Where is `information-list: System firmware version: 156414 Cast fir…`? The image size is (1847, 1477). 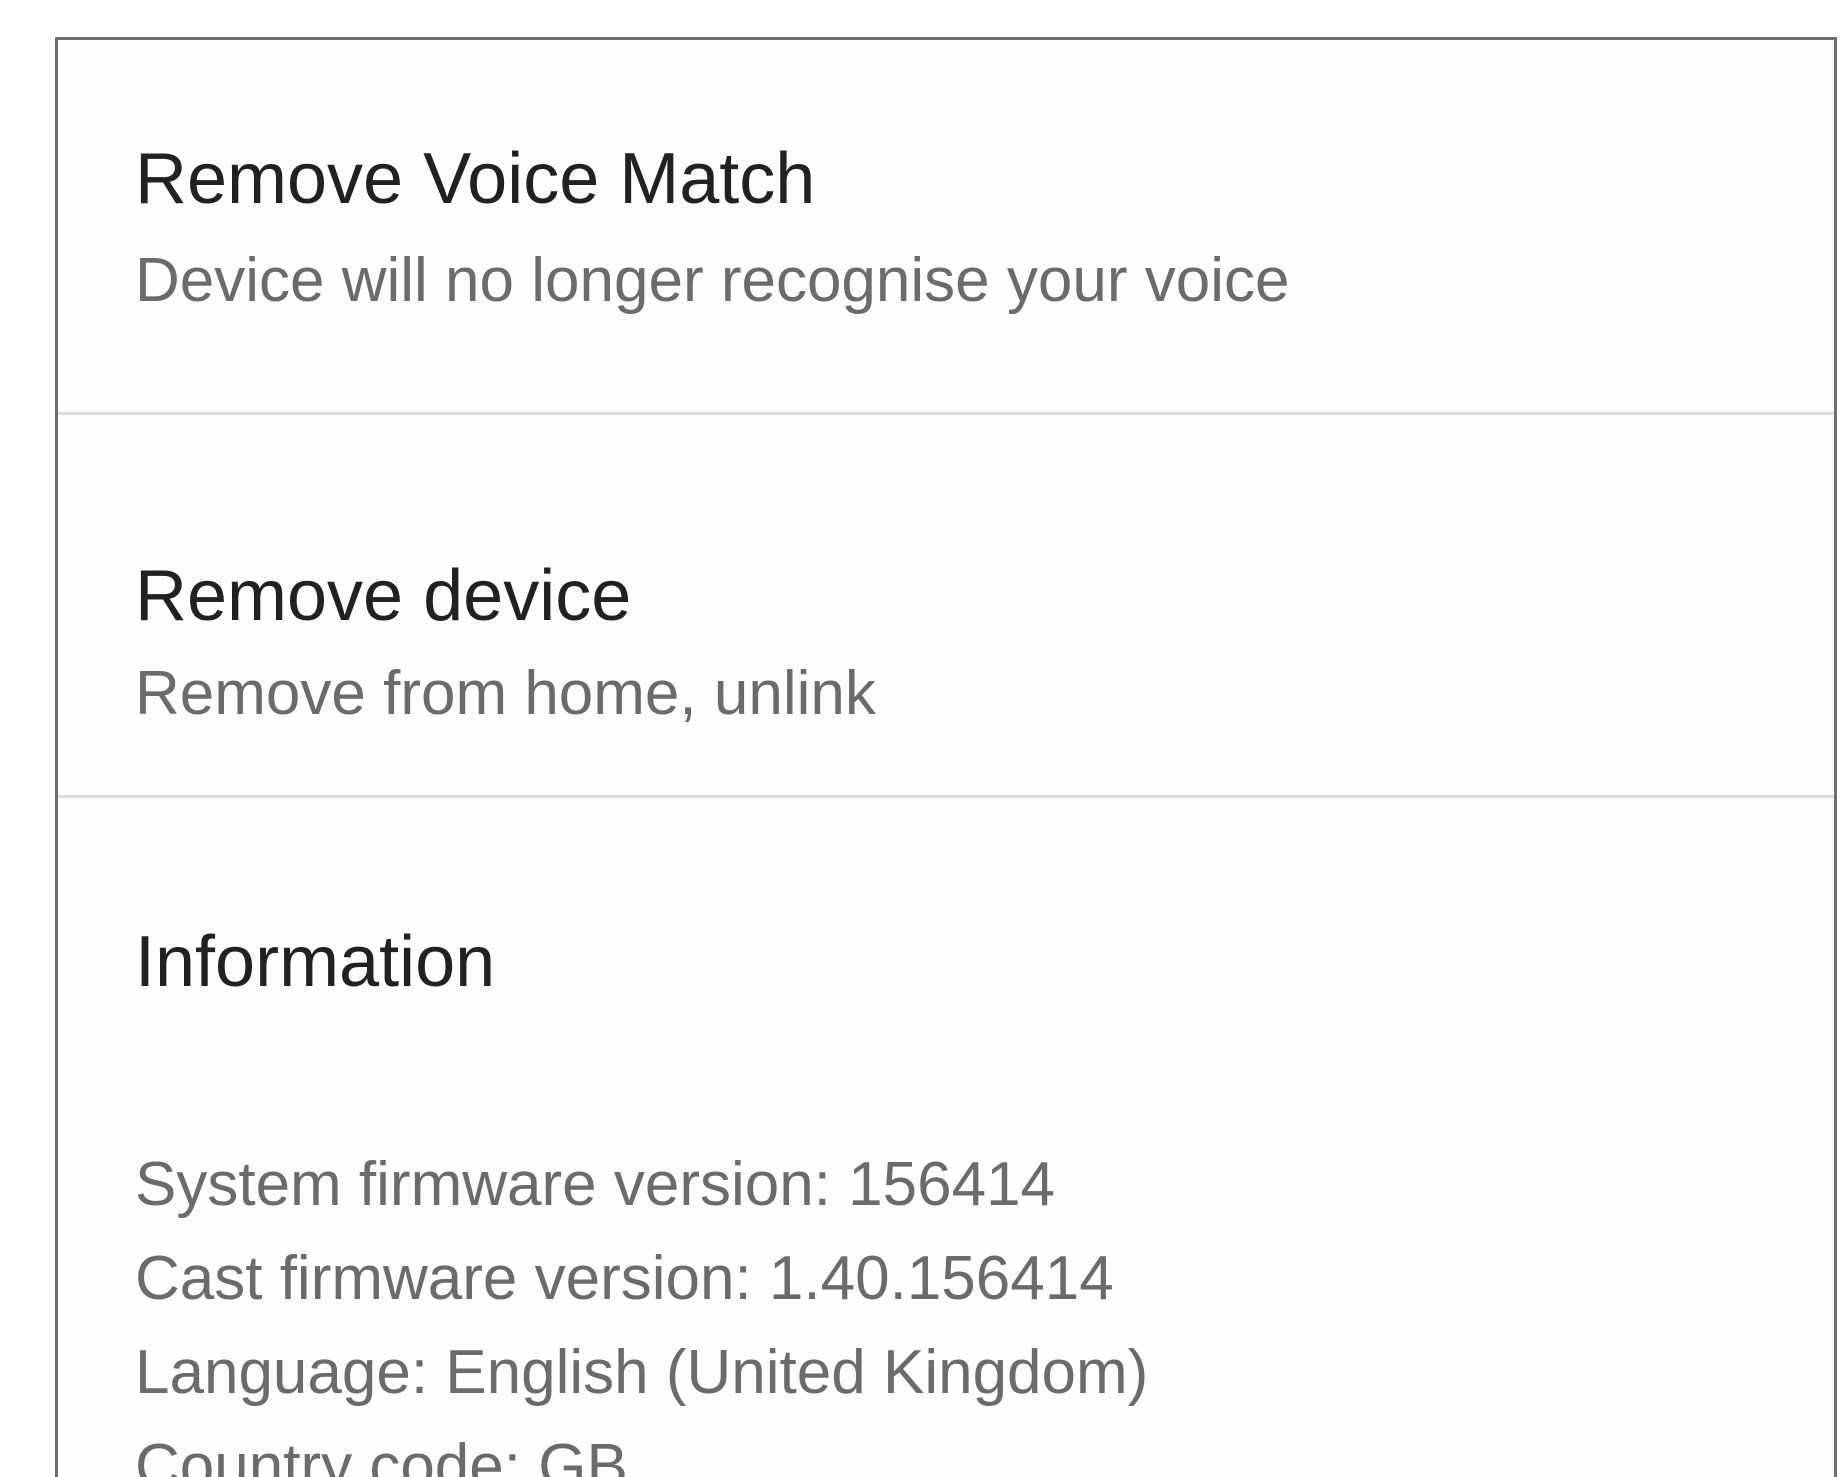
information-list: System firmware version: 156414 Cast fir… is located at coordinates (641, 1307).